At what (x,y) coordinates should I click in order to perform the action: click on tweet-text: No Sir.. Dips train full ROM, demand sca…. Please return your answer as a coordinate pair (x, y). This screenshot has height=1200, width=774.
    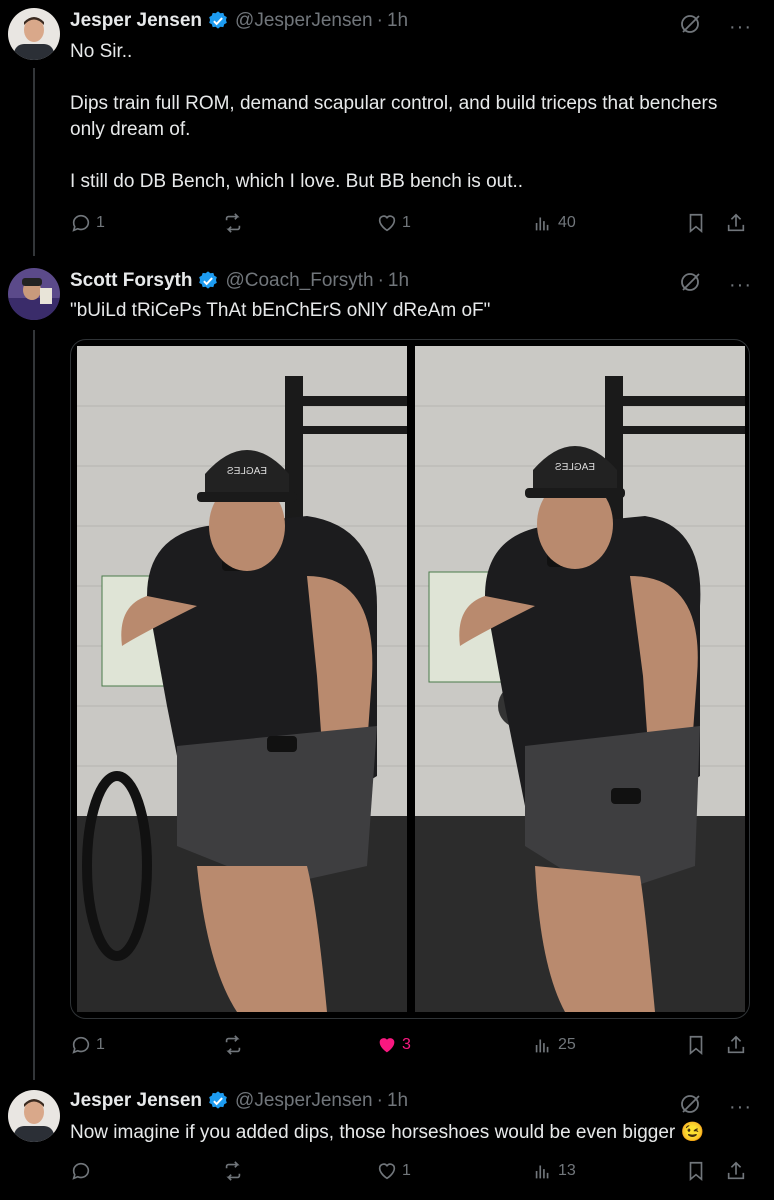
    Looking at the image, I should click on (394, 116).